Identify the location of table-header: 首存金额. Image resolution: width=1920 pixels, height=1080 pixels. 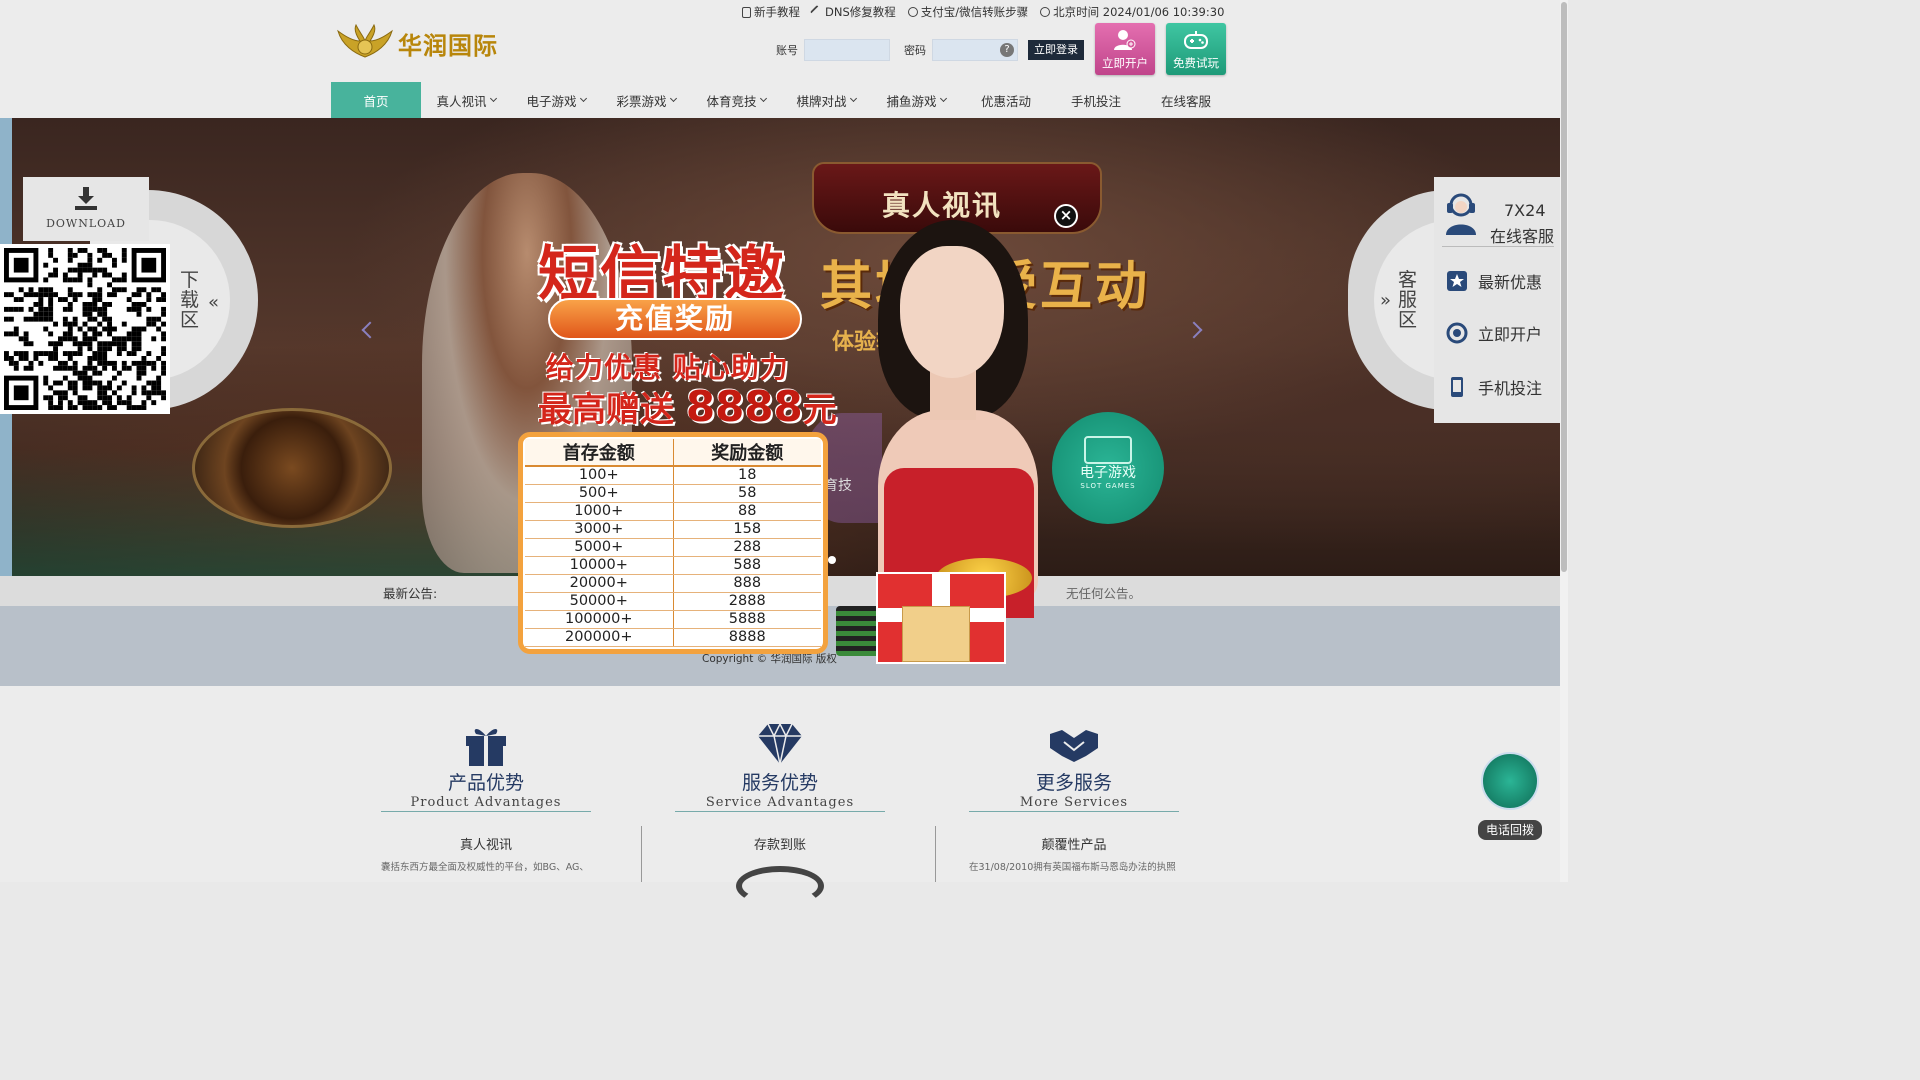
(599, 453).